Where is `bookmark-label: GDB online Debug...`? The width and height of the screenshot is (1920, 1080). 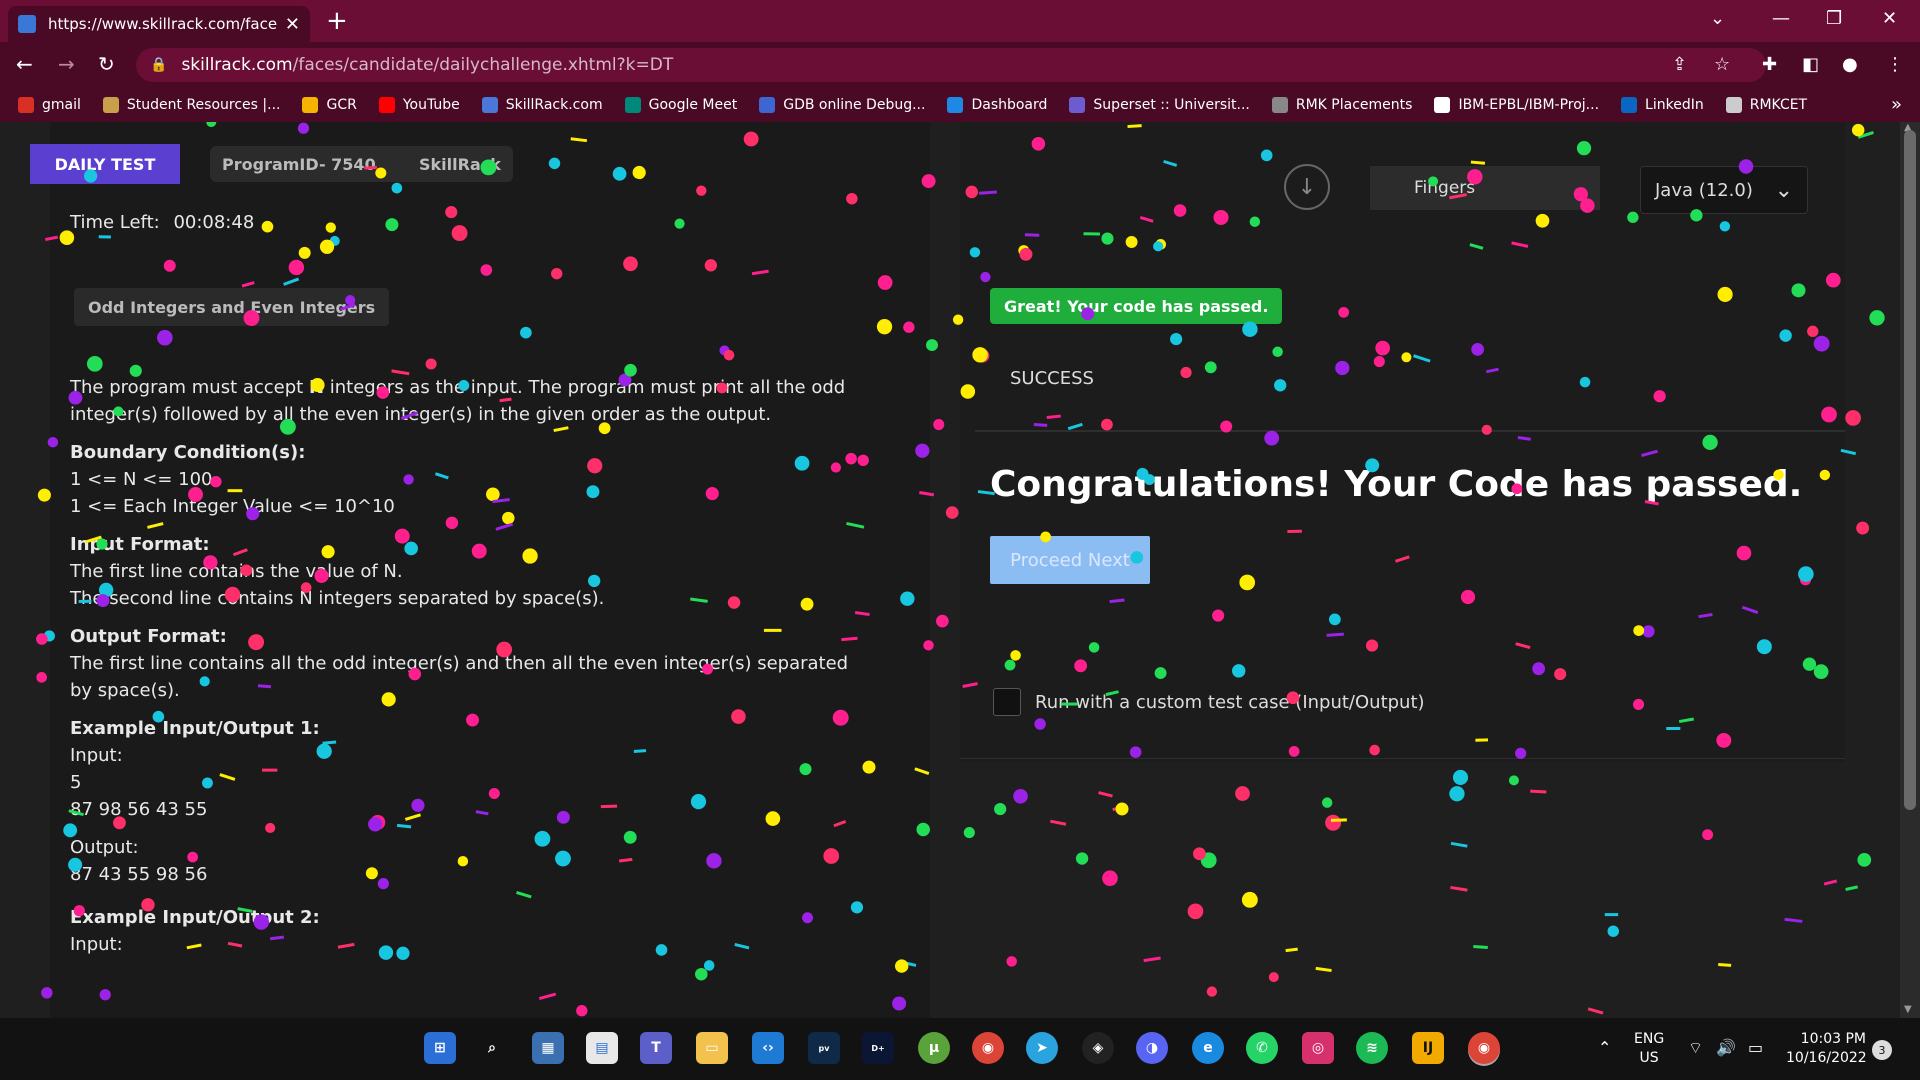
bookmark-label: GDB online Debug... is located at coordinates (854, 105).